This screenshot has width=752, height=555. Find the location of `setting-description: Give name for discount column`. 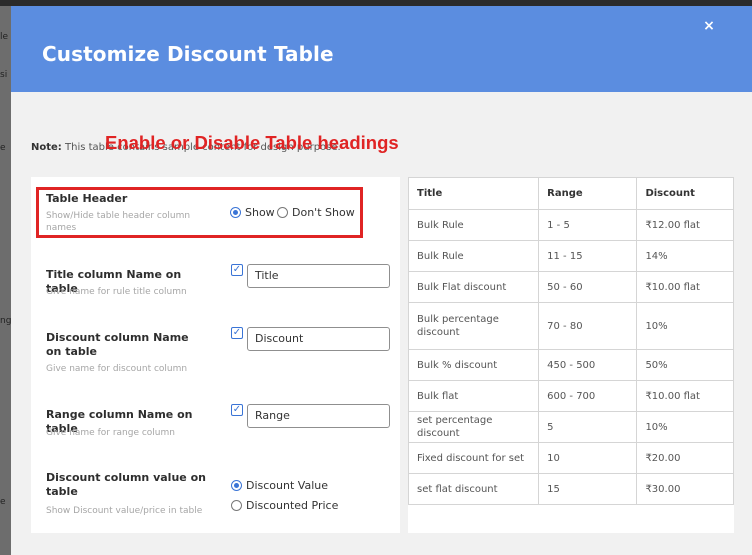

setting-description: Give name for discount column is located at coordinates (117, 369).